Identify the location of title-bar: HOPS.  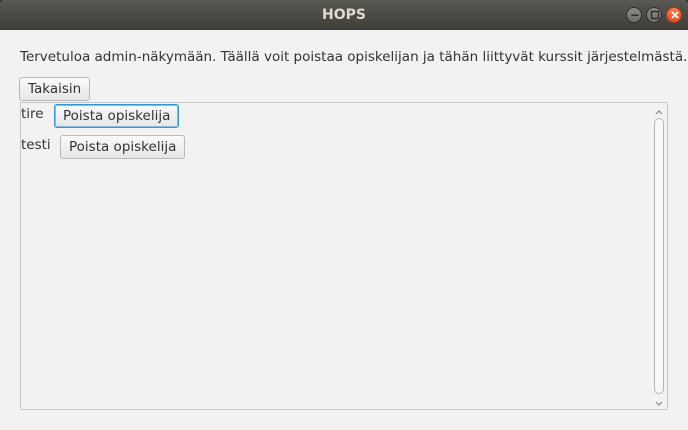
(344, 15).